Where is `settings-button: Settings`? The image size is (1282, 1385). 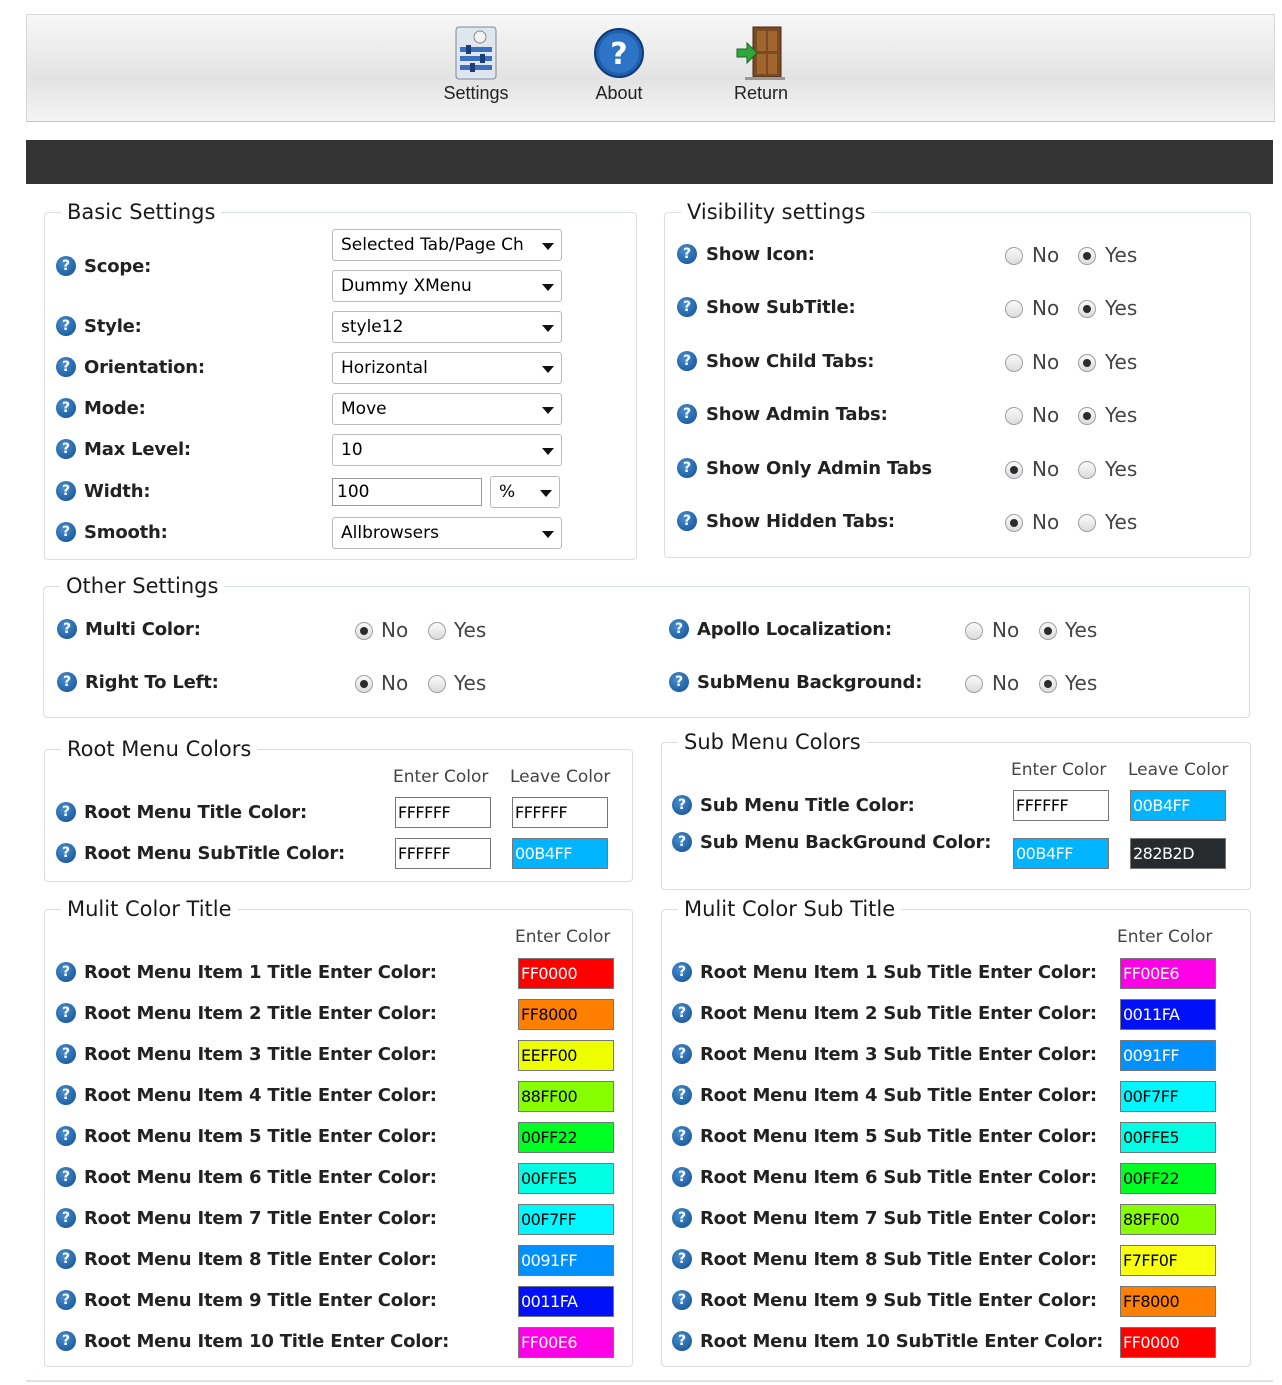 settings-button: Settings is located at coordinates (476, 70).